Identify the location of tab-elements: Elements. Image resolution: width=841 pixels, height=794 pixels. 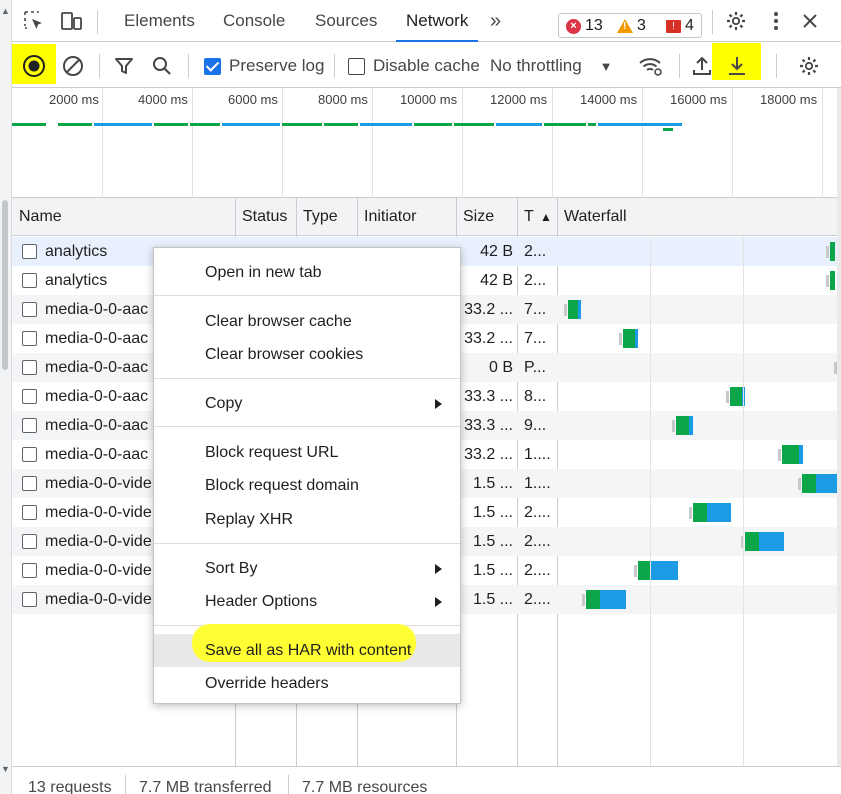
(159, 21).